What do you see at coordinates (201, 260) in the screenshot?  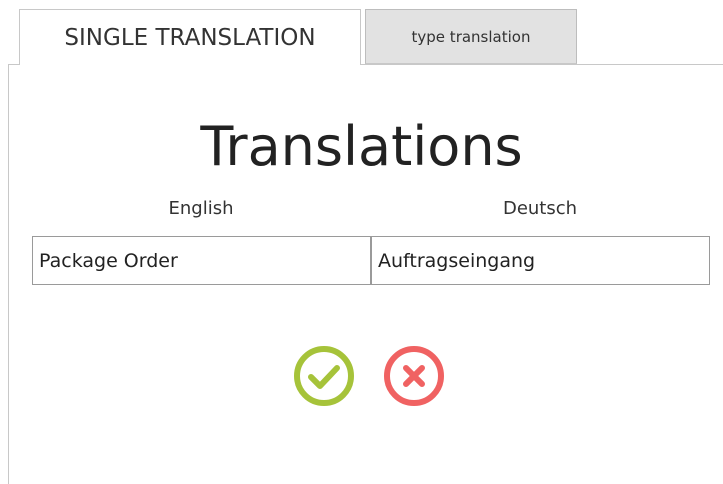 I see `english-translation-input` at bounding box center [201, 260].